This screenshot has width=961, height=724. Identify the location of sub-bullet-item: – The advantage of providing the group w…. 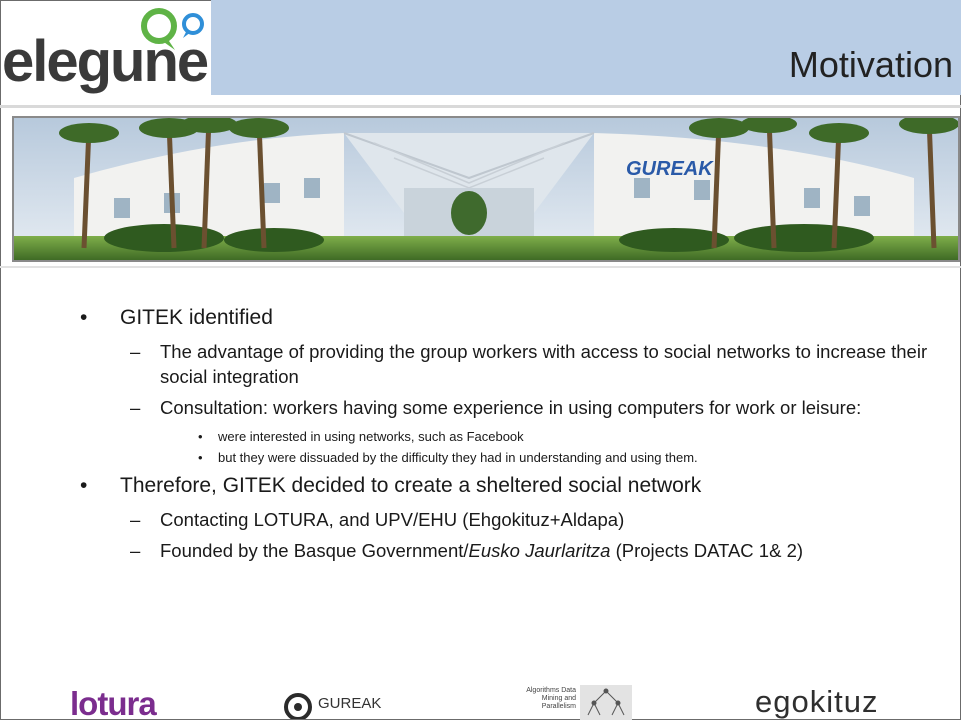
(510, 364).